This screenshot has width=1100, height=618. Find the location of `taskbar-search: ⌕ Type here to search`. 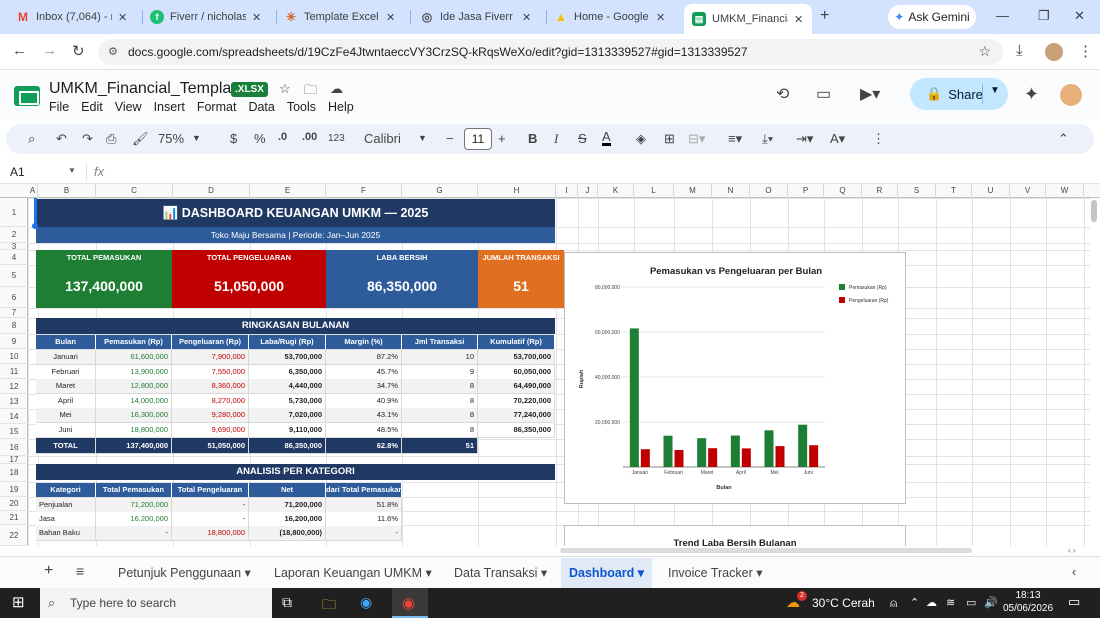

taskbar-search: ⌕ Type here to search is located at coordinates (156, 603).